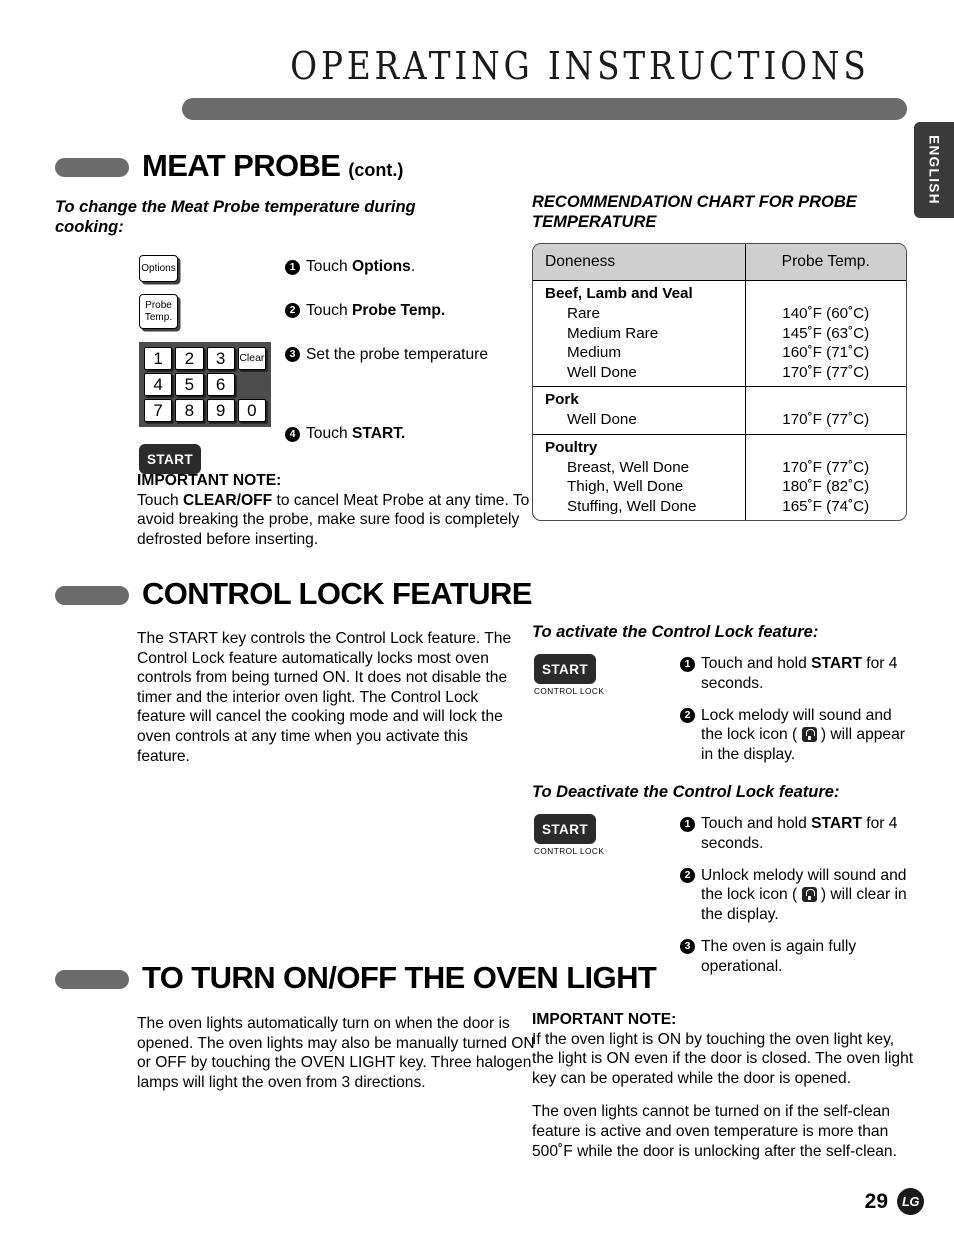 The height and width of the screenshot is (1237, 954). Describe the element at coordinates (686, 792) in the screenshot. I see `deactivate-subhead: To Deactivate the Control Lock feature:` at that location.